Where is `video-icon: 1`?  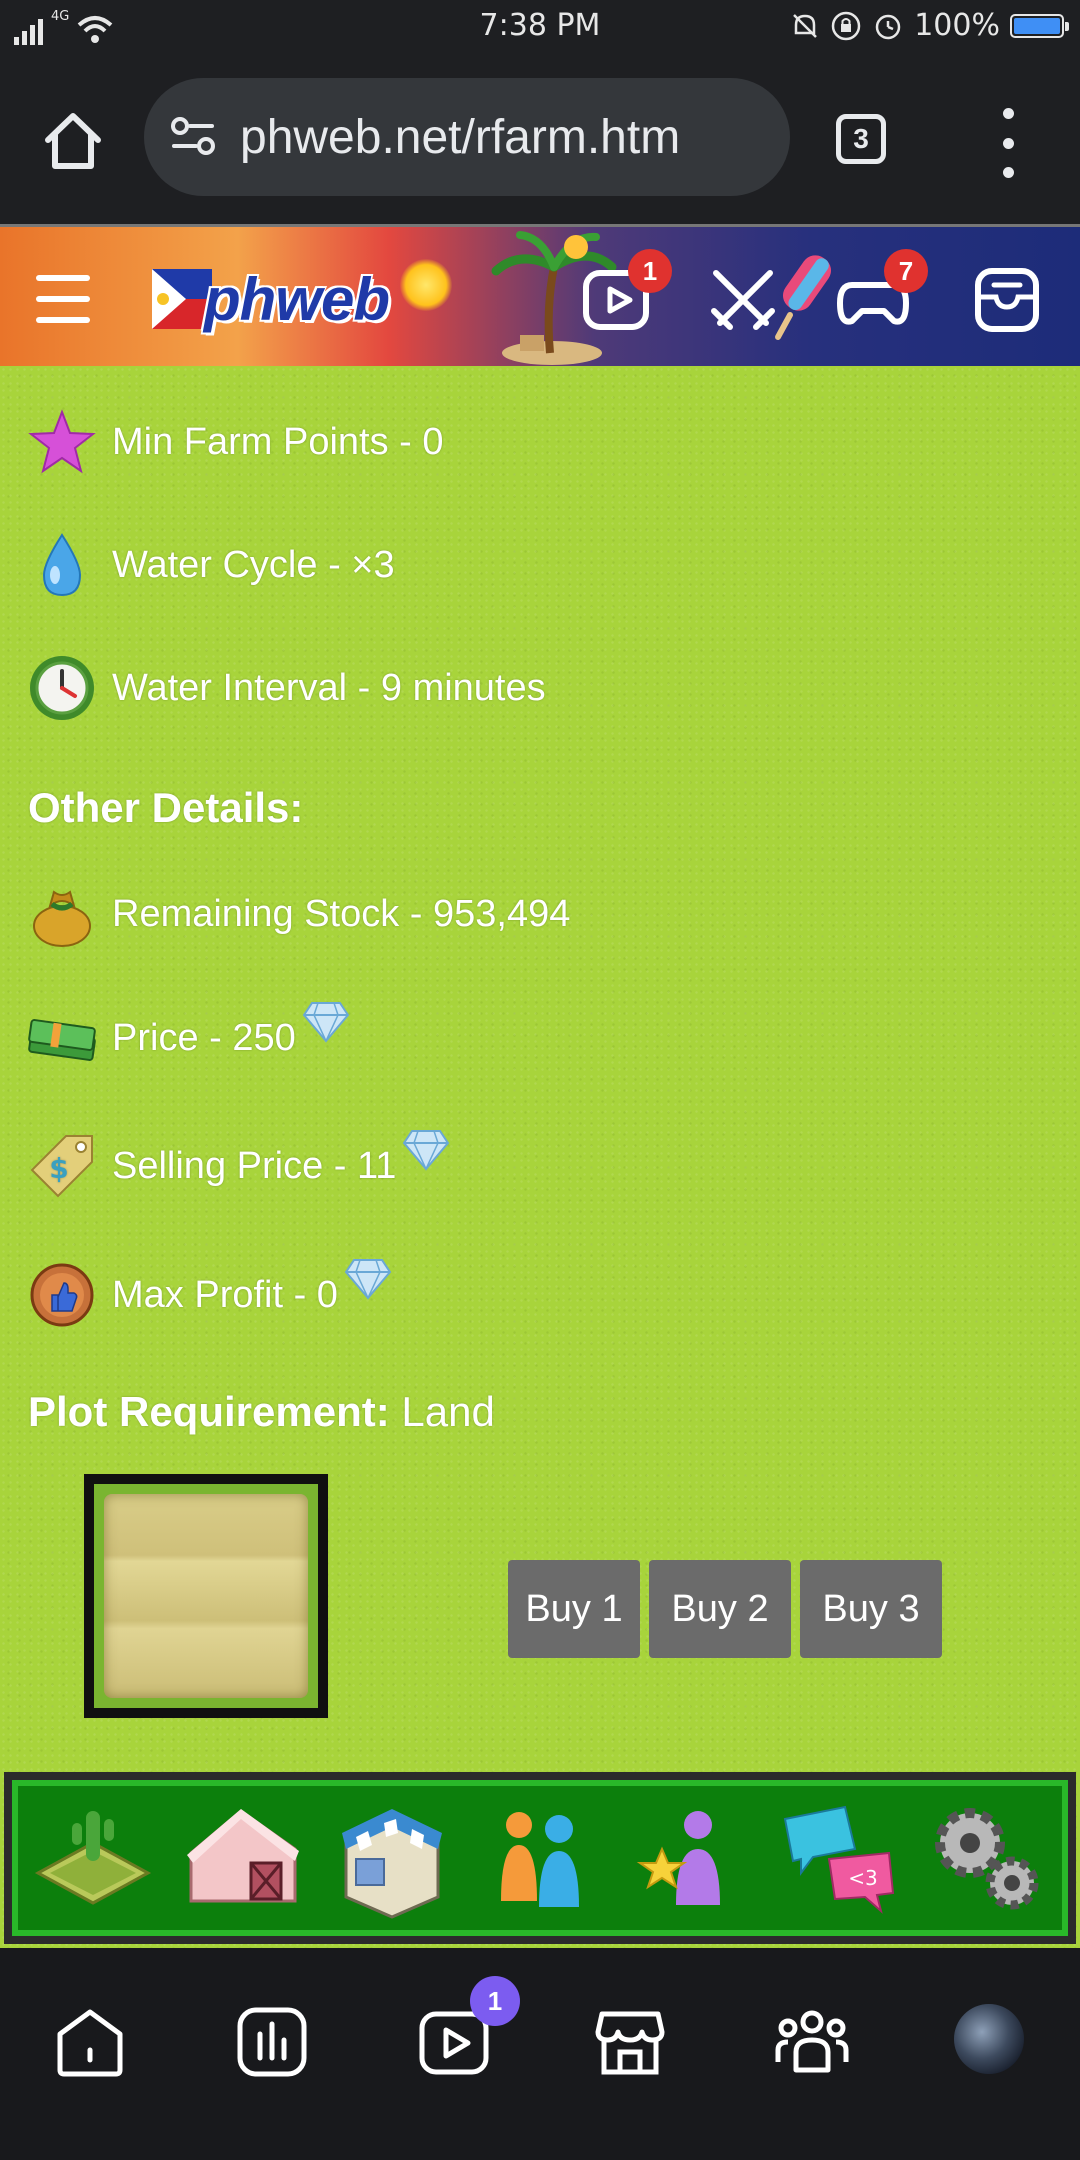
video-icon: 1 is located at coordinates (626, 293).